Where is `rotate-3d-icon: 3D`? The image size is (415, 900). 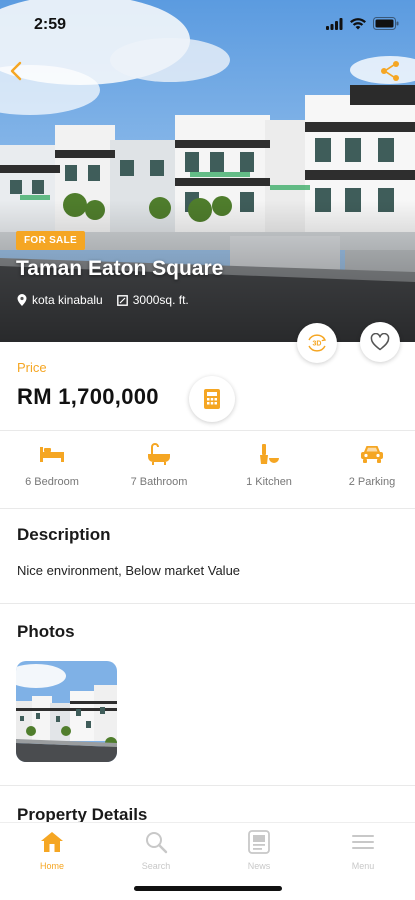 rotate-3d-icon: 3D is located at coordinates (317, 343).